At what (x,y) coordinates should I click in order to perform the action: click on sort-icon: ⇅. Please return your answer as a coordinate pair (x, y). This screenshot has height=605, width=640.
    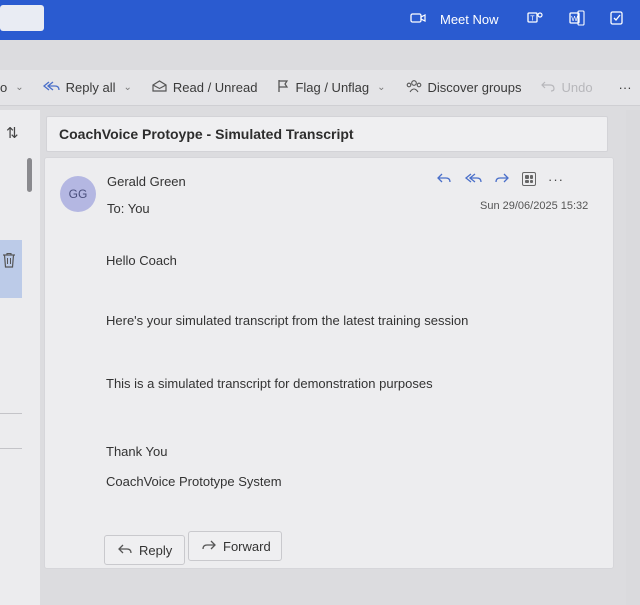
    Looking at the image, I should click on (12, 133).